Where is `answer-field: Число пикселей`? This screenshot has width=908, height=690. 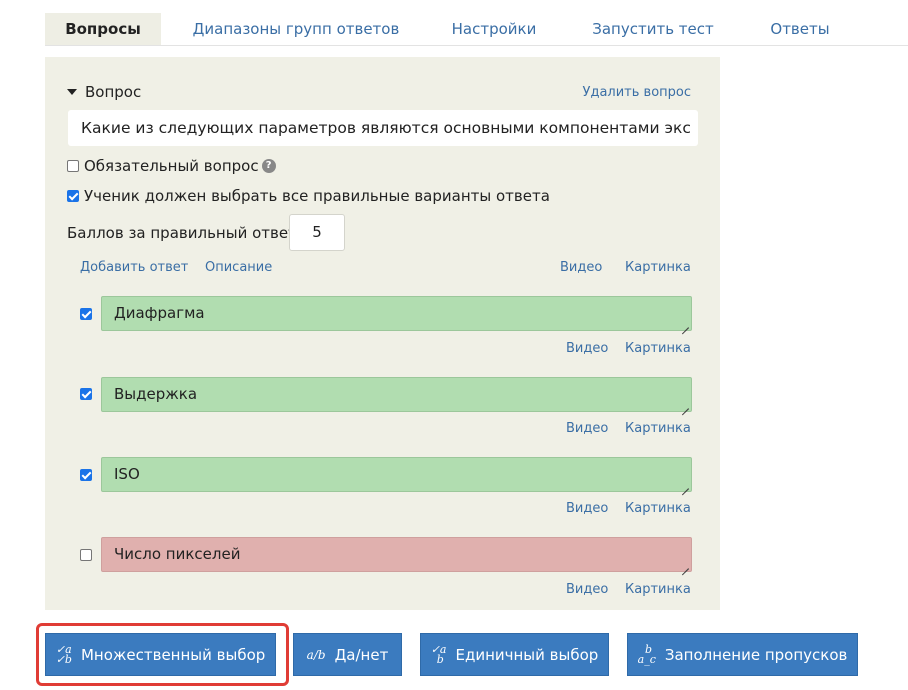 answer-field: Число пикселей is located at coordinates (396, 554).